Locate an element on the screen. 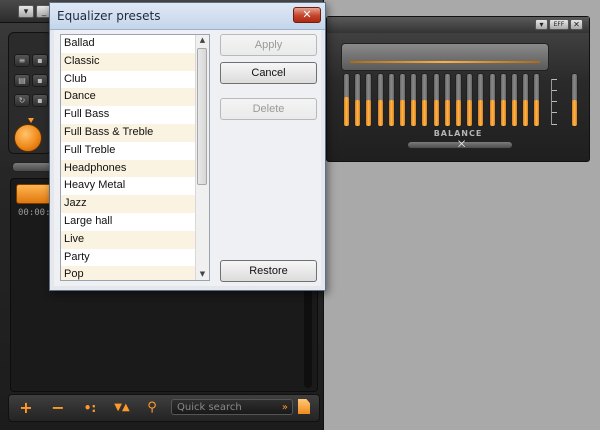 The width and height of the screenshot is (600, 430). preset-item: Ballad is located at coordinates (135, 44).